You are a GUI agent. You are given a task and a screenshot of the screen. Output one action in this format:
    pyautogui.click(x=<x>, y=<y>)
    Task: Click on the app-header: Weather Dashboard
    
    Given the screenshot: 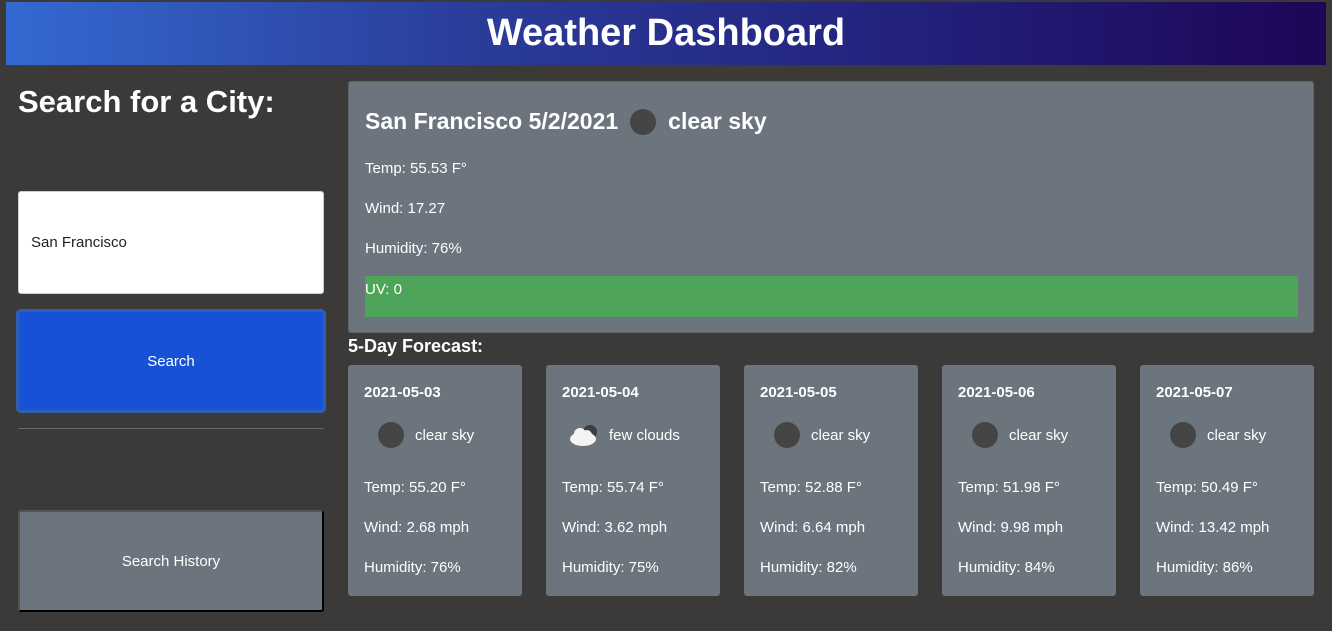 What is the action you would take?
    pyautogui.click(x=666, y=33)
    